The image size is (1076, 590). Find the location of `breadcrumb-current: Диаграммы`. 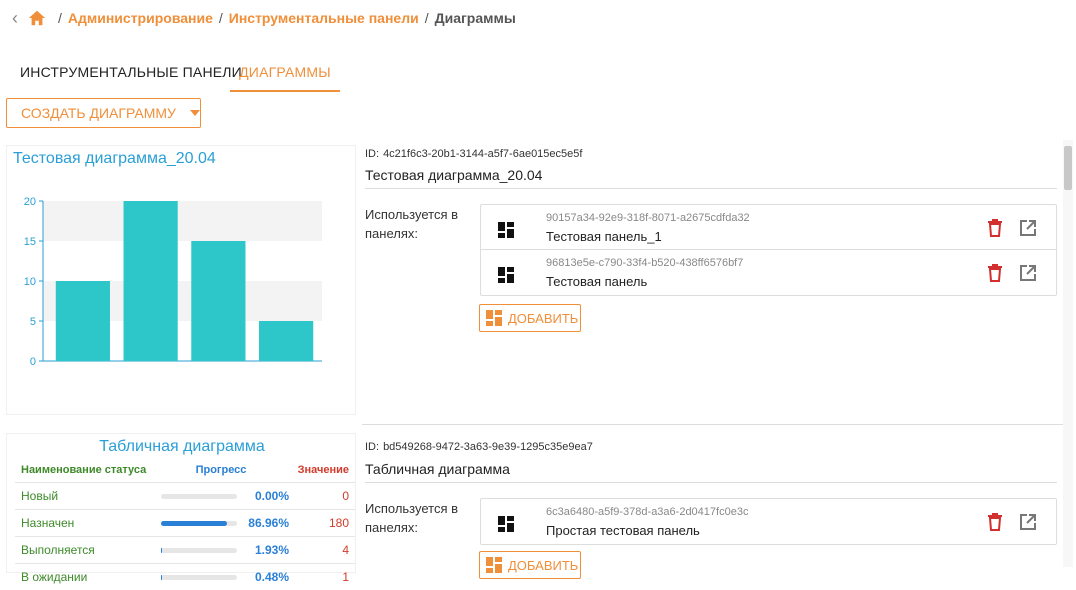

breadcrumb-current: Диаграммы is located at coordinates (475, 18).